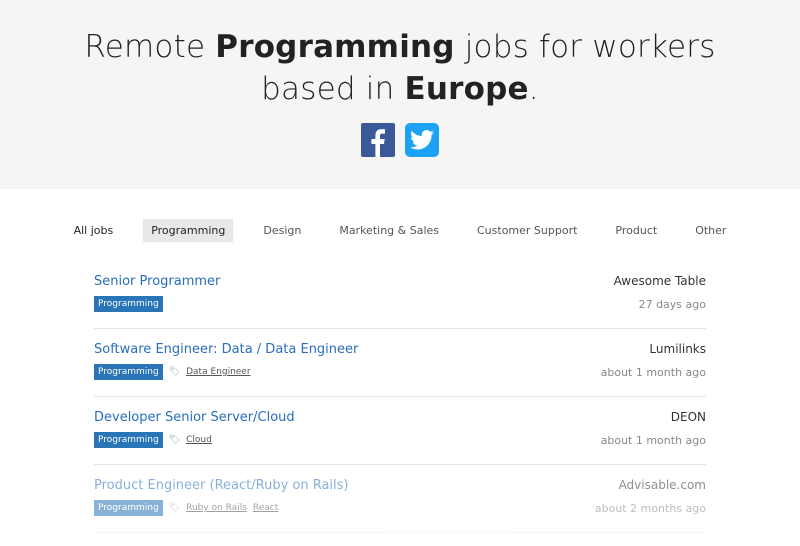  Describe the element at coordinates (335, 47) in the screenshot. I see `title-category: Programming` at that location.